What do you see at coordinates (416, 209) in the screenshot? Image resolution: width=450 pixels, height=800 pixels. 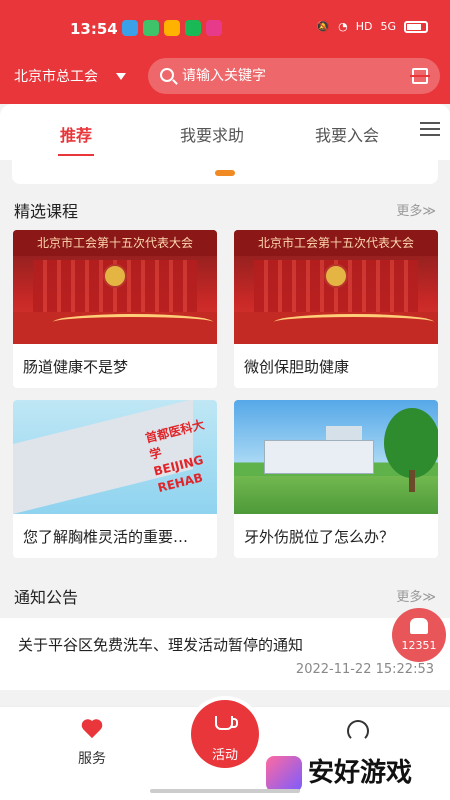 I see `courses-more-link: 更多≫` at bounding box center [416, 209].